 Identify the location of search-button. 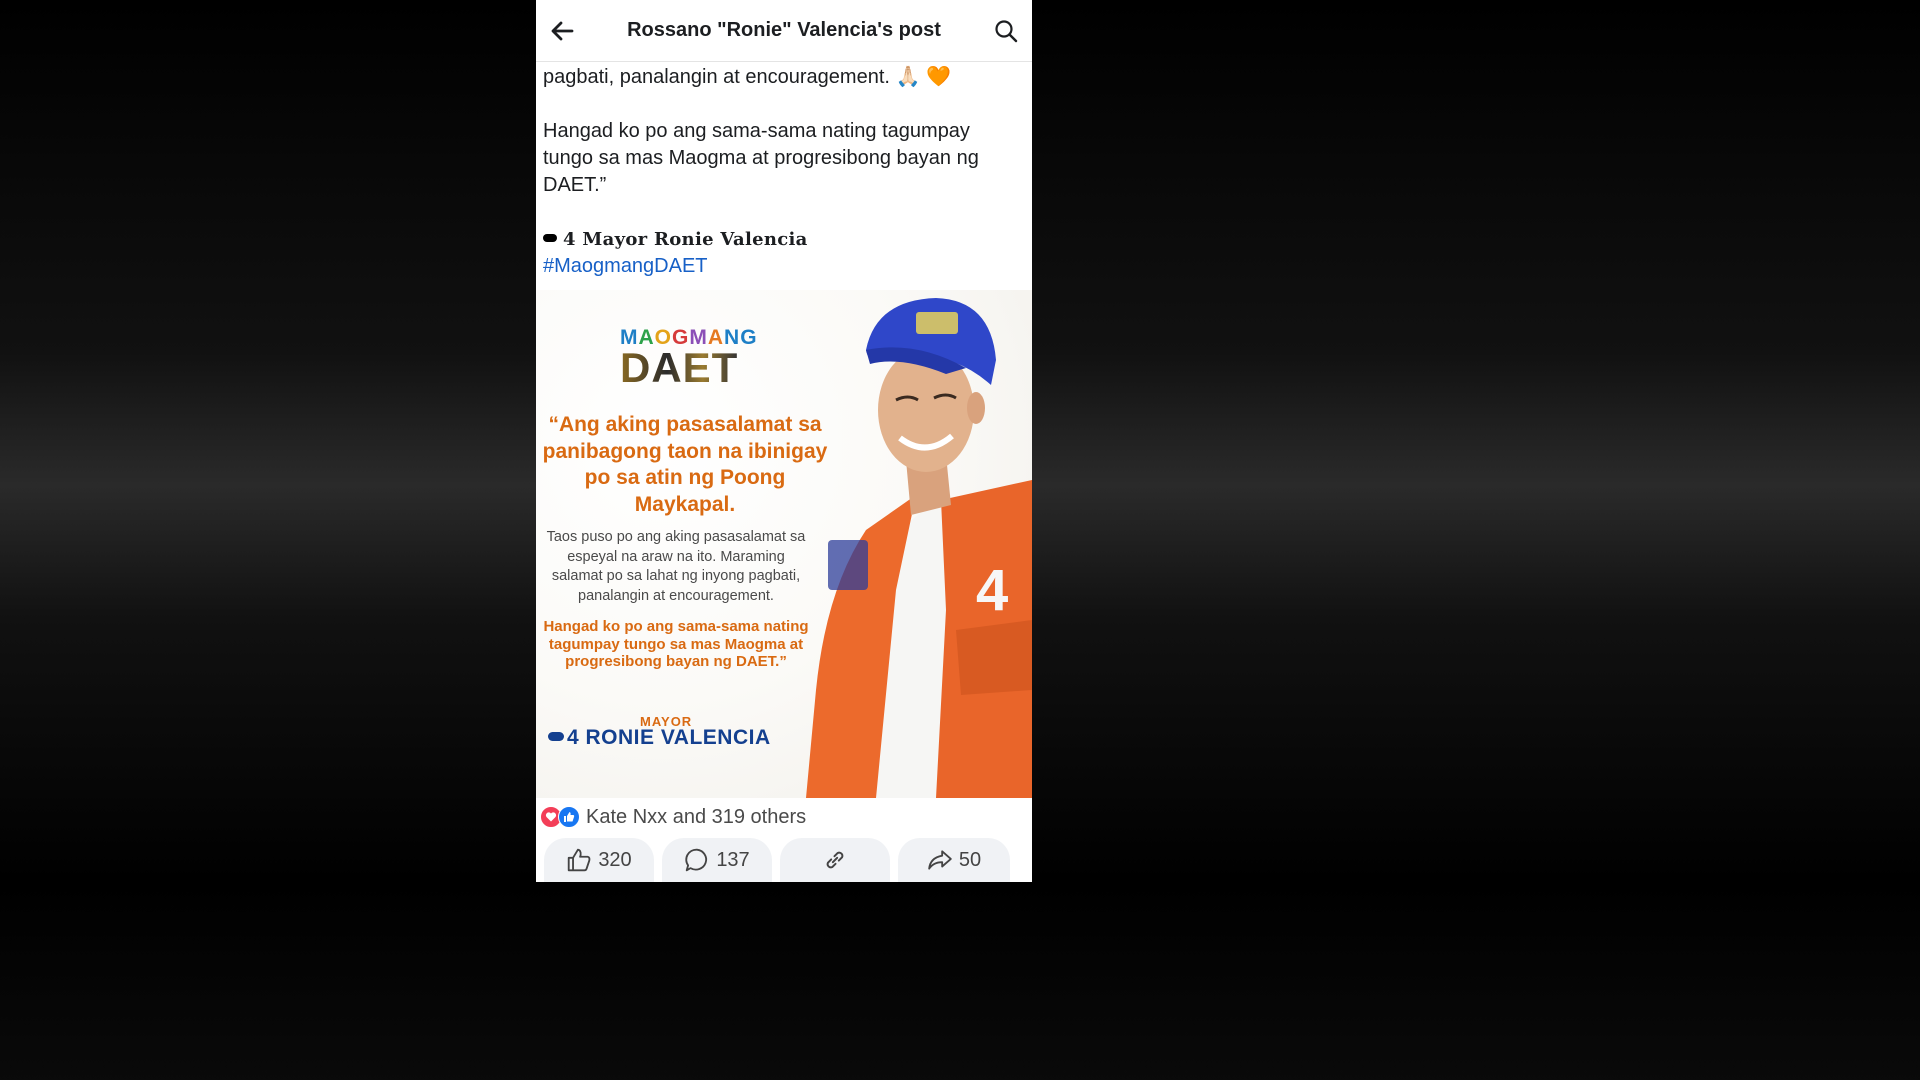
(1006, 31).